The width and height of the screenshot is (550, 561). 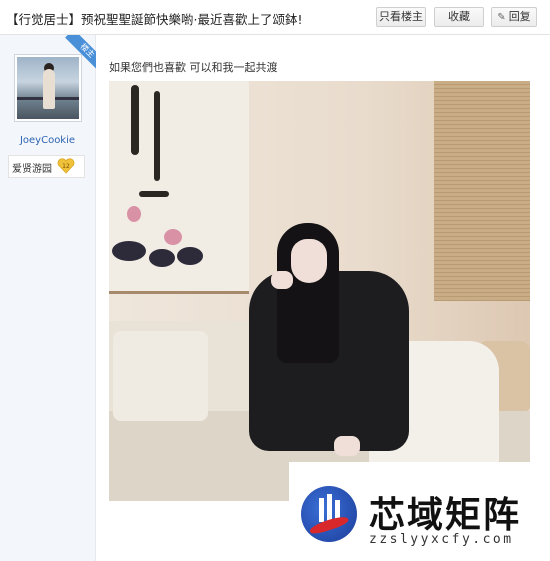 I want to click on thread-title: 【行觉居士】预祝聖聖誕節快樂喲·最近喜歡上了颂鉢!, so click(x=154, y=19).